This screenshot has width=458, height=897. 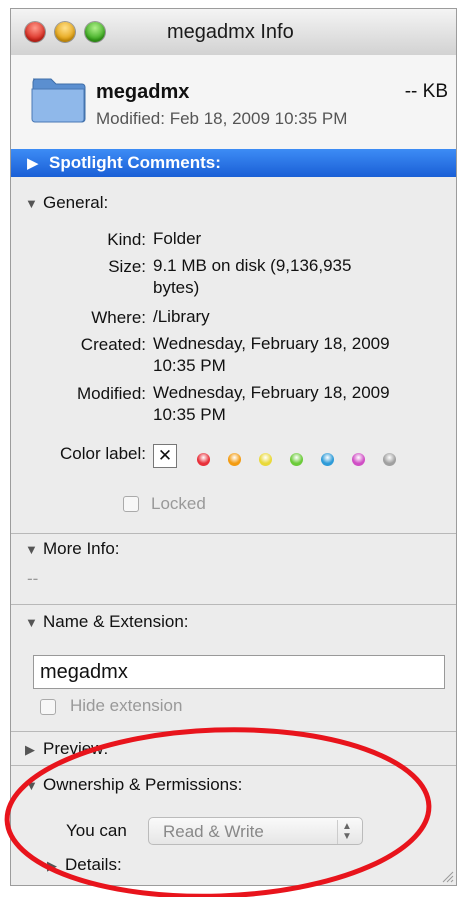 I want to click on size-value-line1: 9.1 MB on disk (9,136,935, so click(x=252, y=265).